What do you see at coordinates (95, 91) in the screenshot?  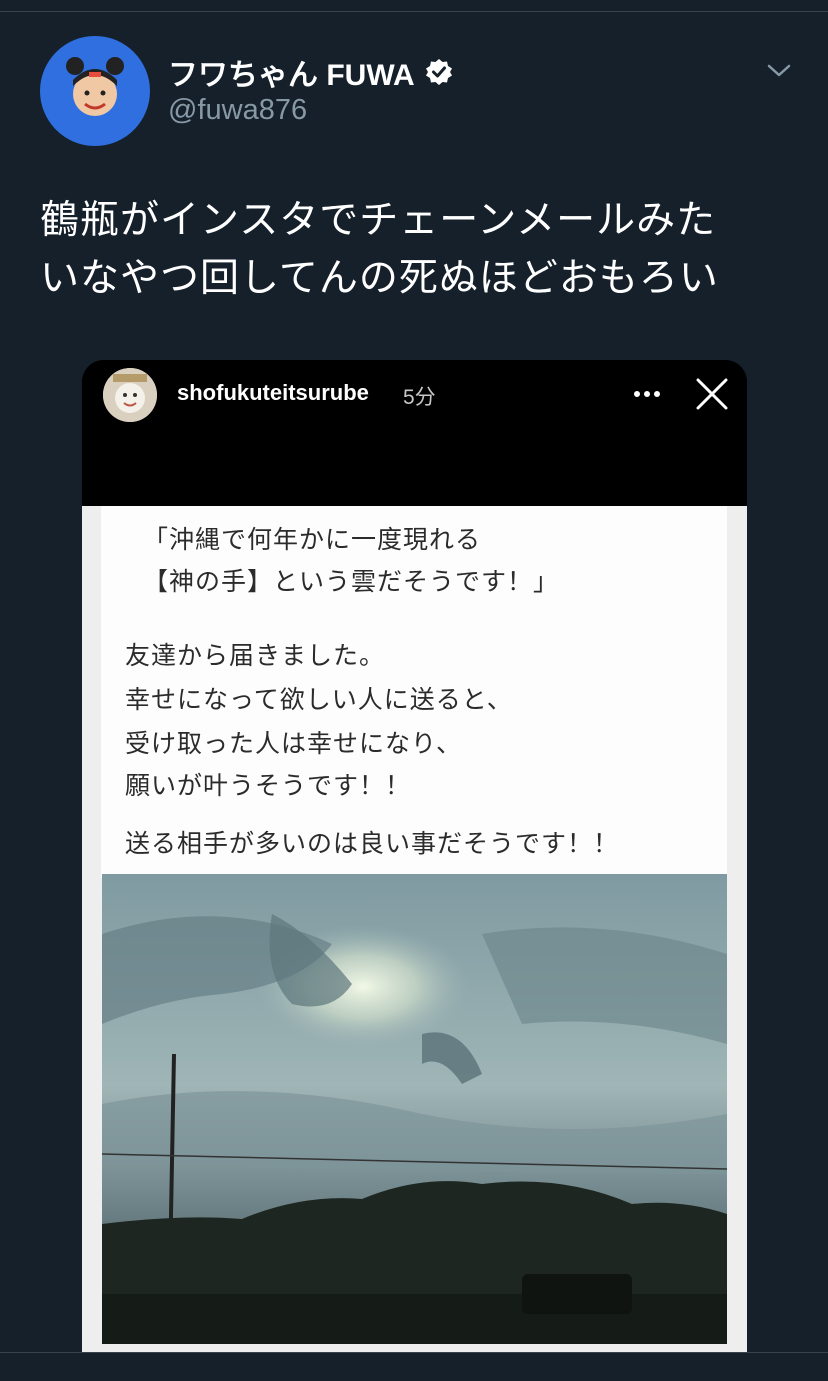 I see `author-avatar` at bounding box center [95, 91].